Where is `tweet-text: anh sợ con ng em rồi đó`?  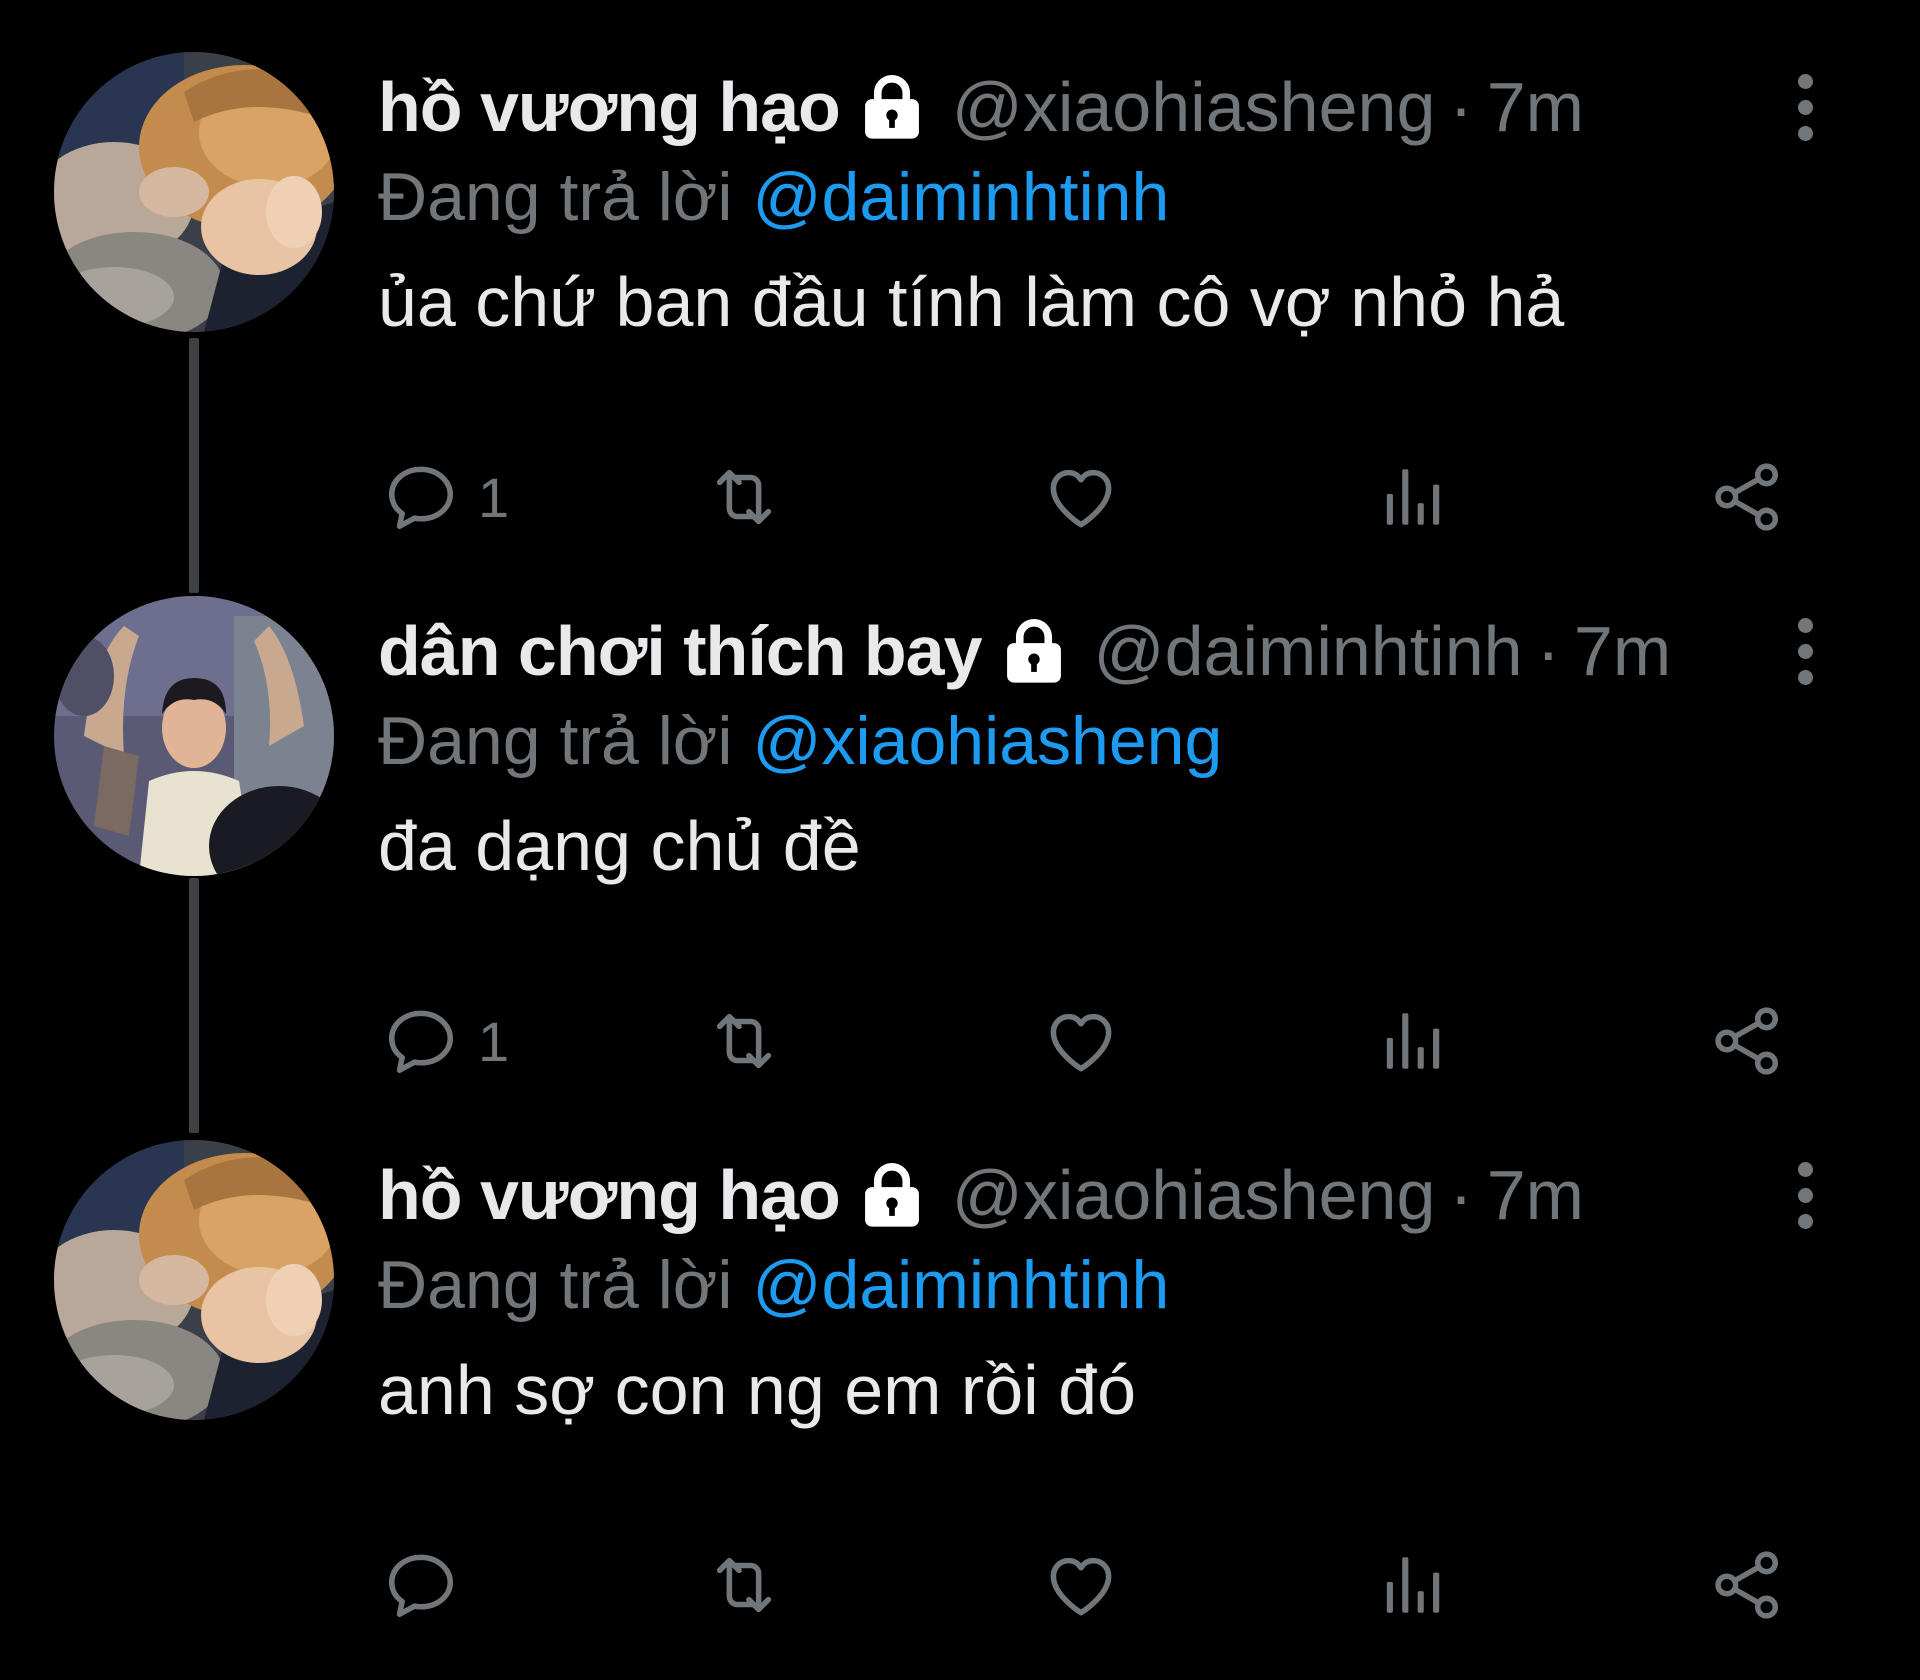 tweet-text: anh sợ con ng em rồi đó is located at coordinates (757, 1390).